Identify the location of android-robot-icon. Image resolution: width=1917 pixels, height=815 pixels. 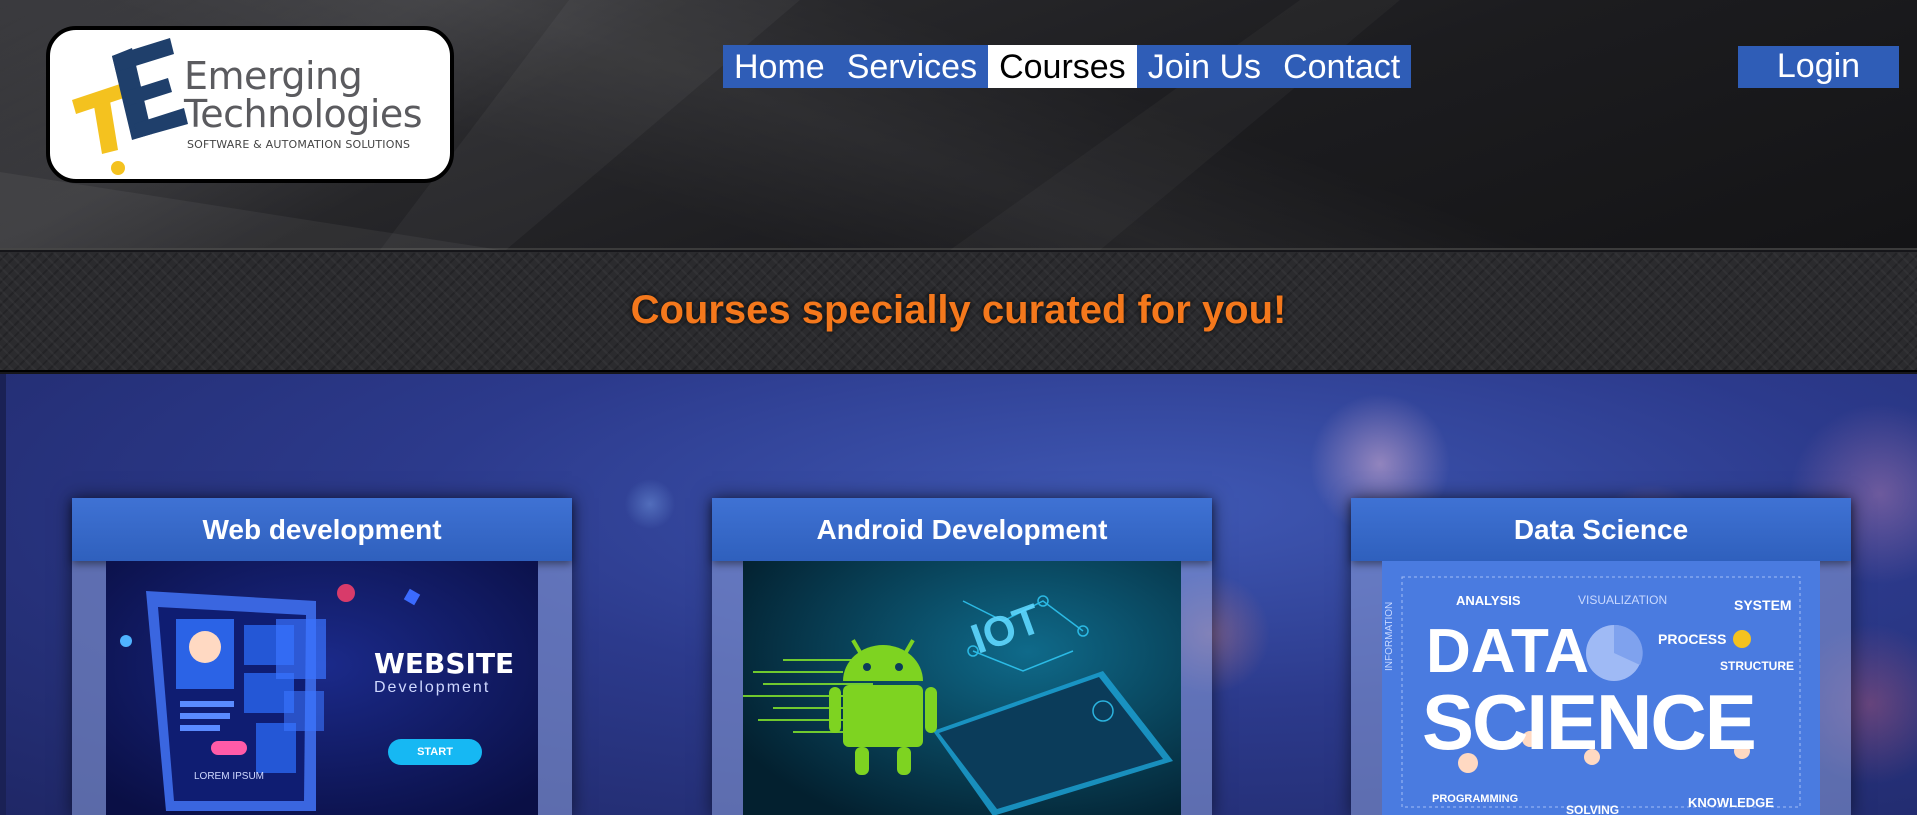
(962, 688).